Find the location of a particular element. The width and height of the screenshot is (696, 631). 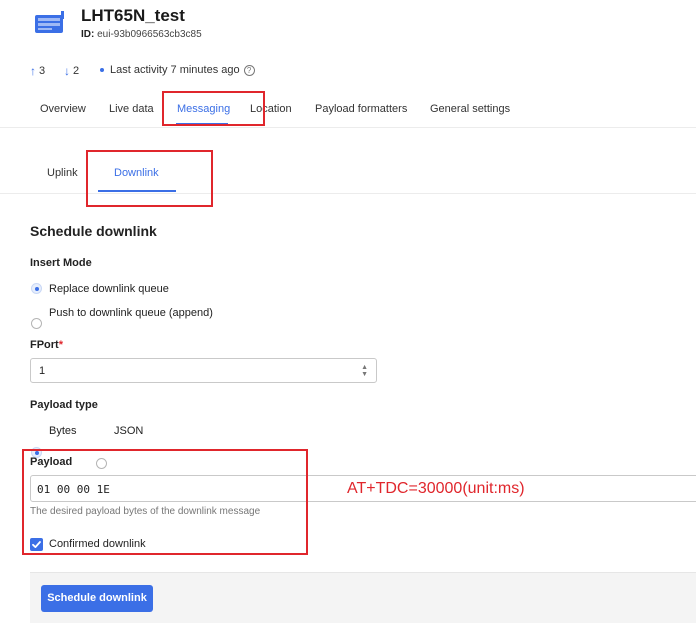

device-title: LHT65N_test is located at coordinates (133, 15).